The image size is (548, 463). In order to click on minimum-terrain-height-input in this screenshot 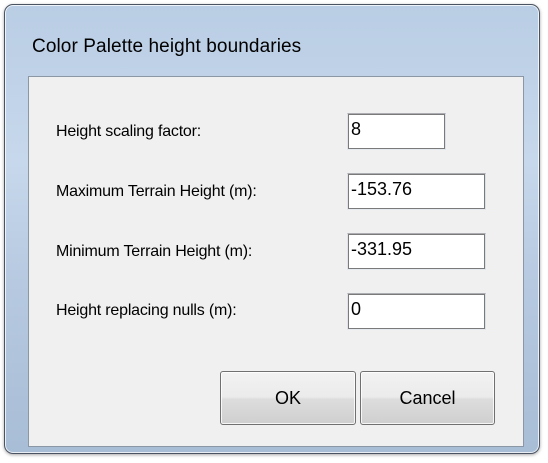, I will do `click(416, 251)`.